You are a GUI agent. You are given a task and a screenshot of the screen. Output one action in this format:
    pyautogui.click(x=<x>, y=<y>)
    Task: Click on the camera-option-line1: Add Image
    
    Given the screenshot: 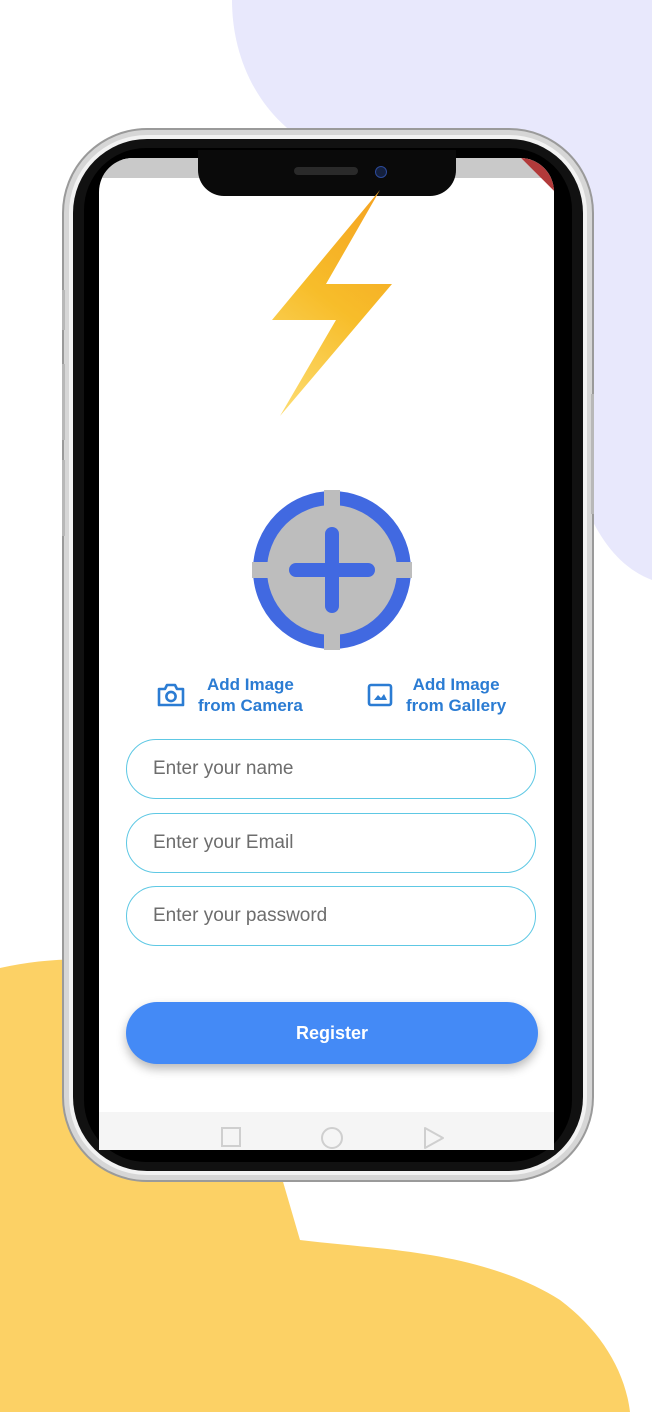 What is the action you would take?
    pyautogui.click(x=250, y=684)
    